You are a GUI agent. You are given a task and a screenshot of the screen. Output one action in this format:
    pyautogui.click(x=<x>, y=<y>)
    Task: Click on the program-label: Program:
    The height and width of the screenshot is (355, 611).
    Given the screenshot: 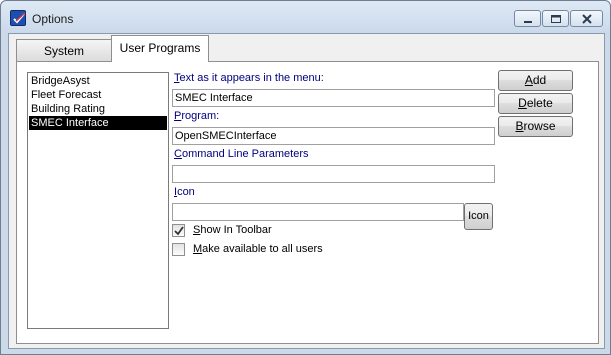 What is the action you would take?
    pyautogui.click(x=196, y=116)
    